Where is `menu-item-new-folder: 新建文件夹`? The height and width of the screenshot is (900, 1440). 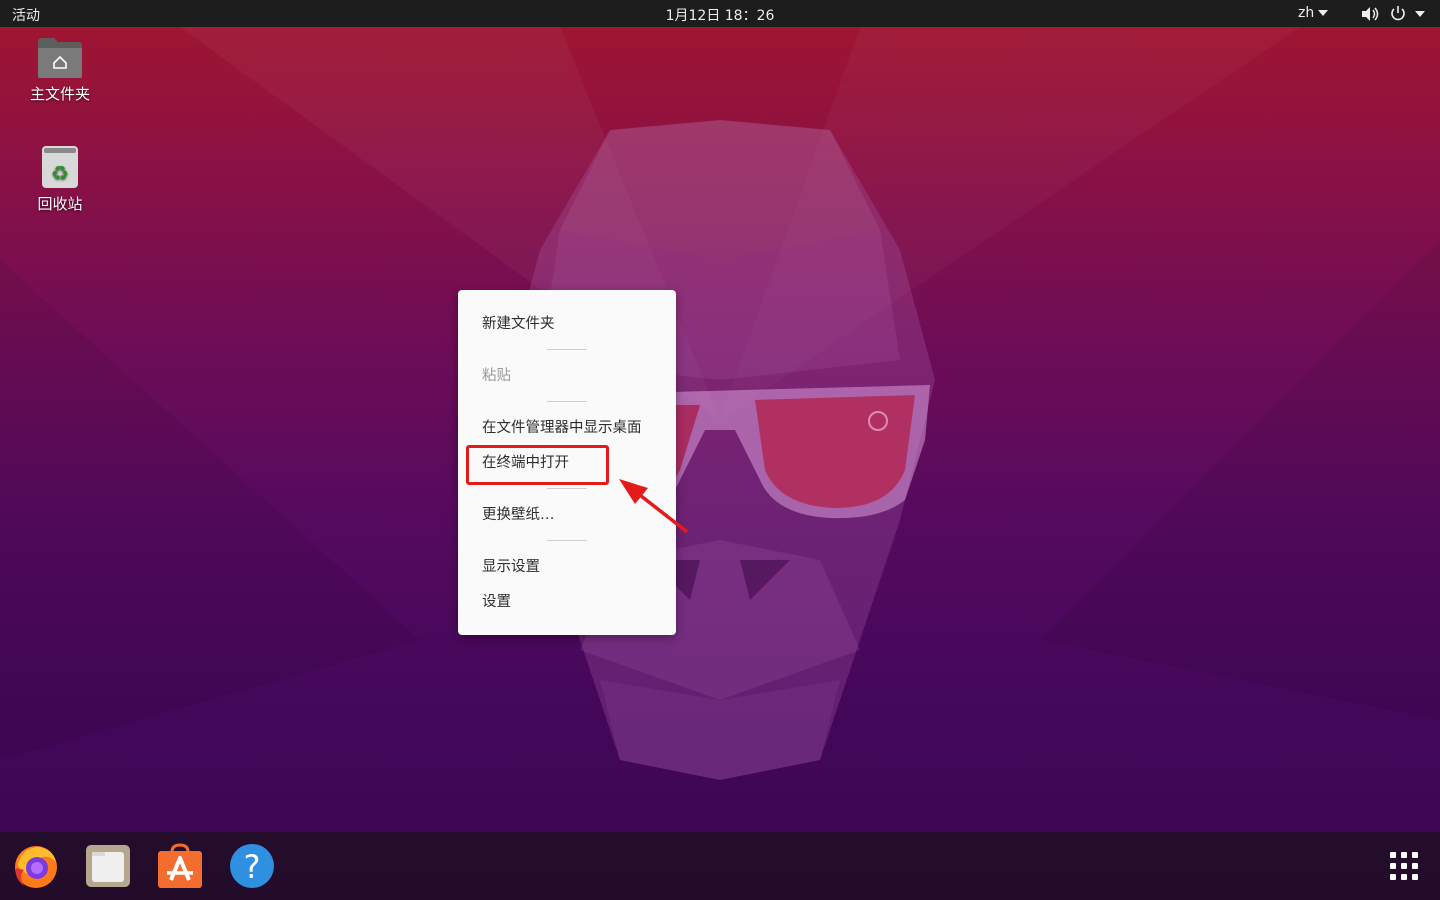
menu-item-new-folder: 新建文件夹 is located at coordinates (567, 324).